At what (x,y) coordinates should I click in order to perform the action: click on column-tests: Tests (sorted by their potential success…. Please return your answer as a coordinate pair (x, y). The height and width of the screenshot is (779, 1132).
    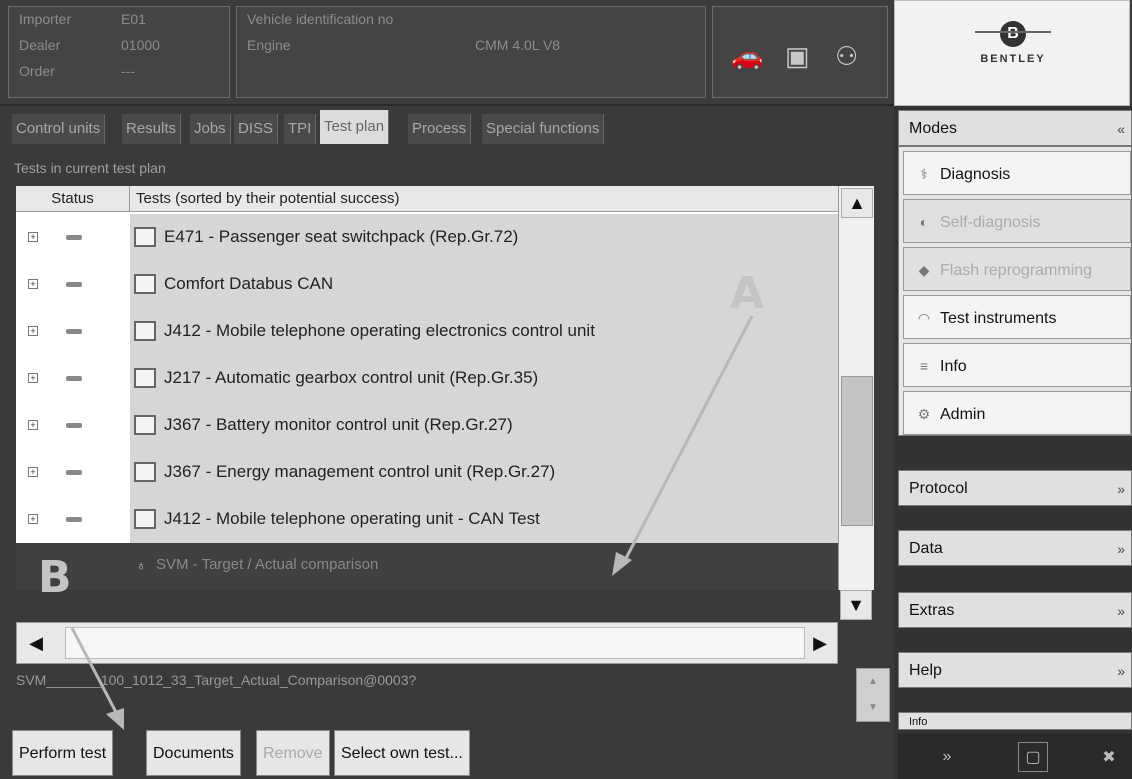
    Looking at the image, I should click on (267, 199).